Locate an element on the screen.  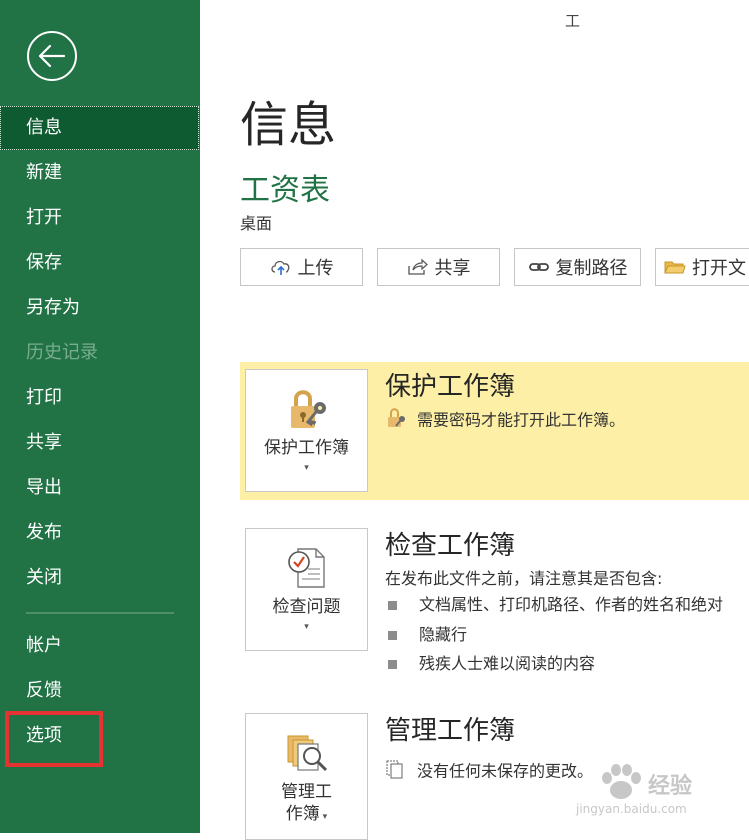
manage-workbook-button-label: 管理工 作簿 ▾ is located at coordinates (306, 804).